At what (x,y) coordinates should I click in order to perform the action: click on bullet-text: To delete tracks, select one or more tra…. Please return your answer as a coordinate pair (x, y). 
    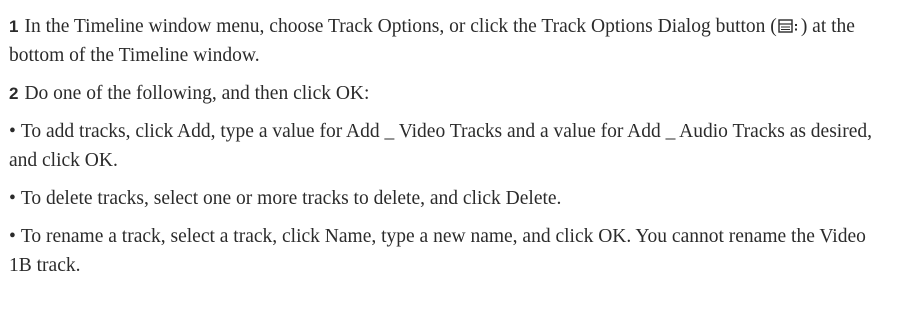
    Looking at the image, I should click on (291, 198).